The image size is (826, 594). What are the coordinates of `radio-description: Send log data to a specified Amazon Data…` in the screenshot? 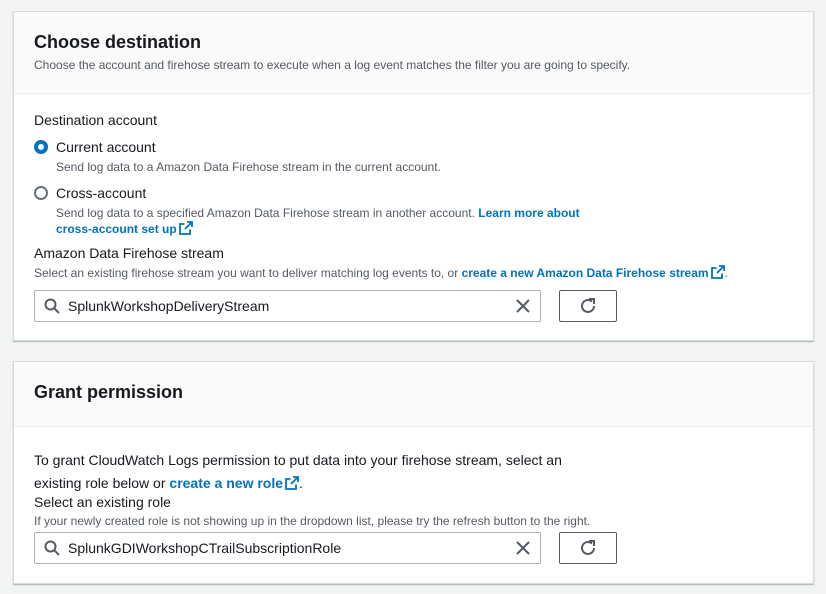 It's located at (406, 221).